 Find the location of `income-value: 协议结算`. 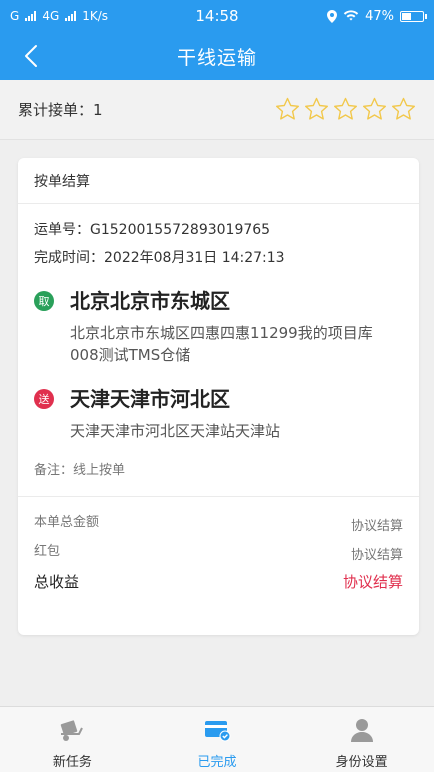

income-value: 协议结算 is located at coordinates (372, 582).